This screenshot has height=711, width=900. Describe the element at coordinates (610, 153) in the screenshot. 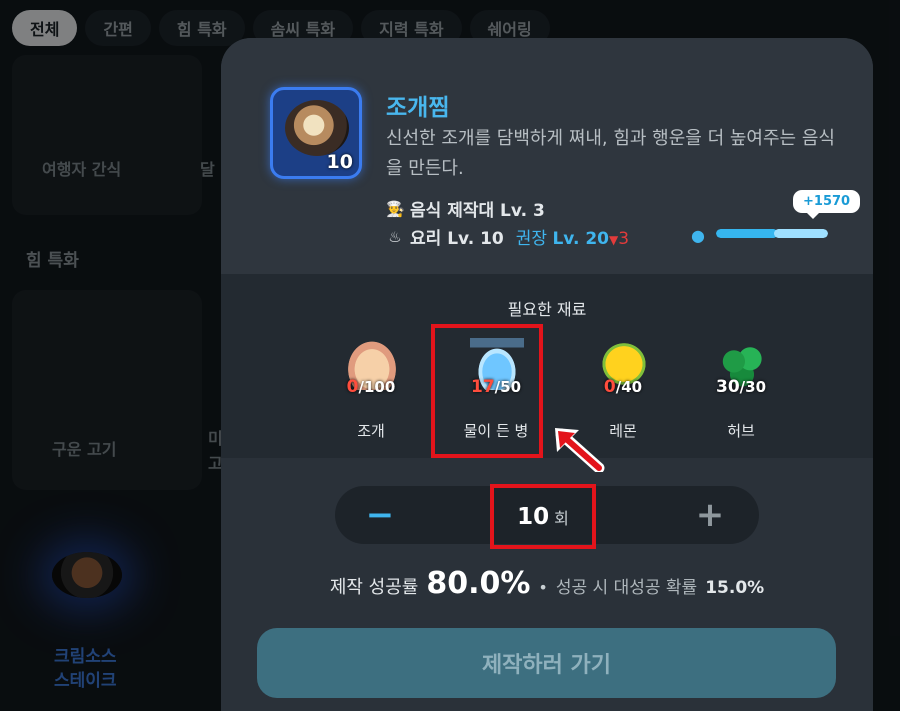

I see `recipe-description: 신선한 조개를 담백하게 쪄내, 힘과 행운을 더 높여주는 음식을 만든다.` at that location.